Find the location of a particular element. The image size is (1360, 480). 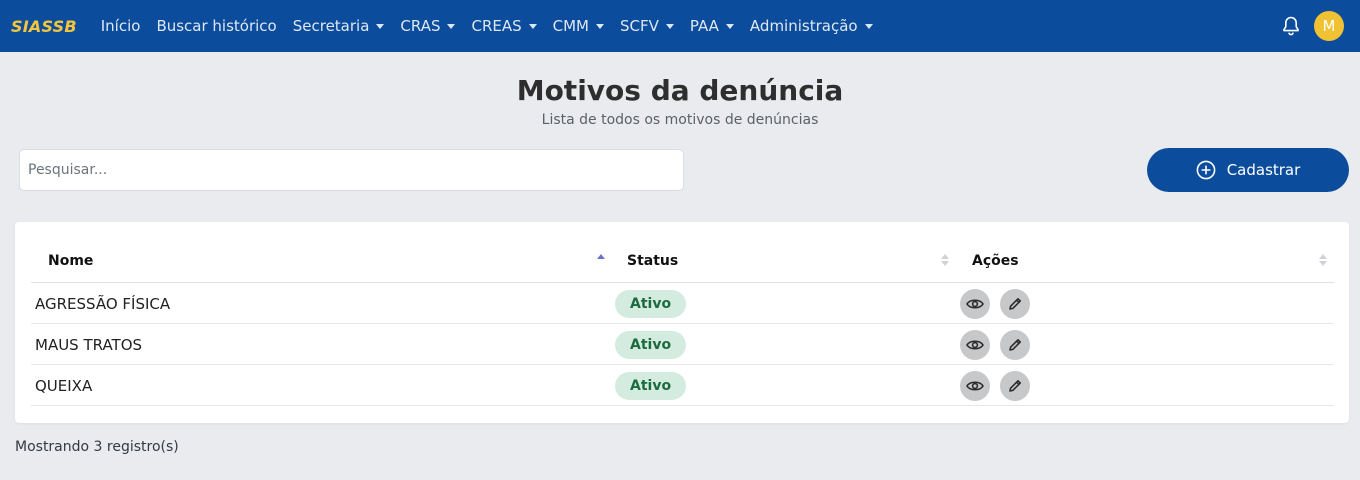

cell-nome: QUEIXA is located at coordinates (64, 385).